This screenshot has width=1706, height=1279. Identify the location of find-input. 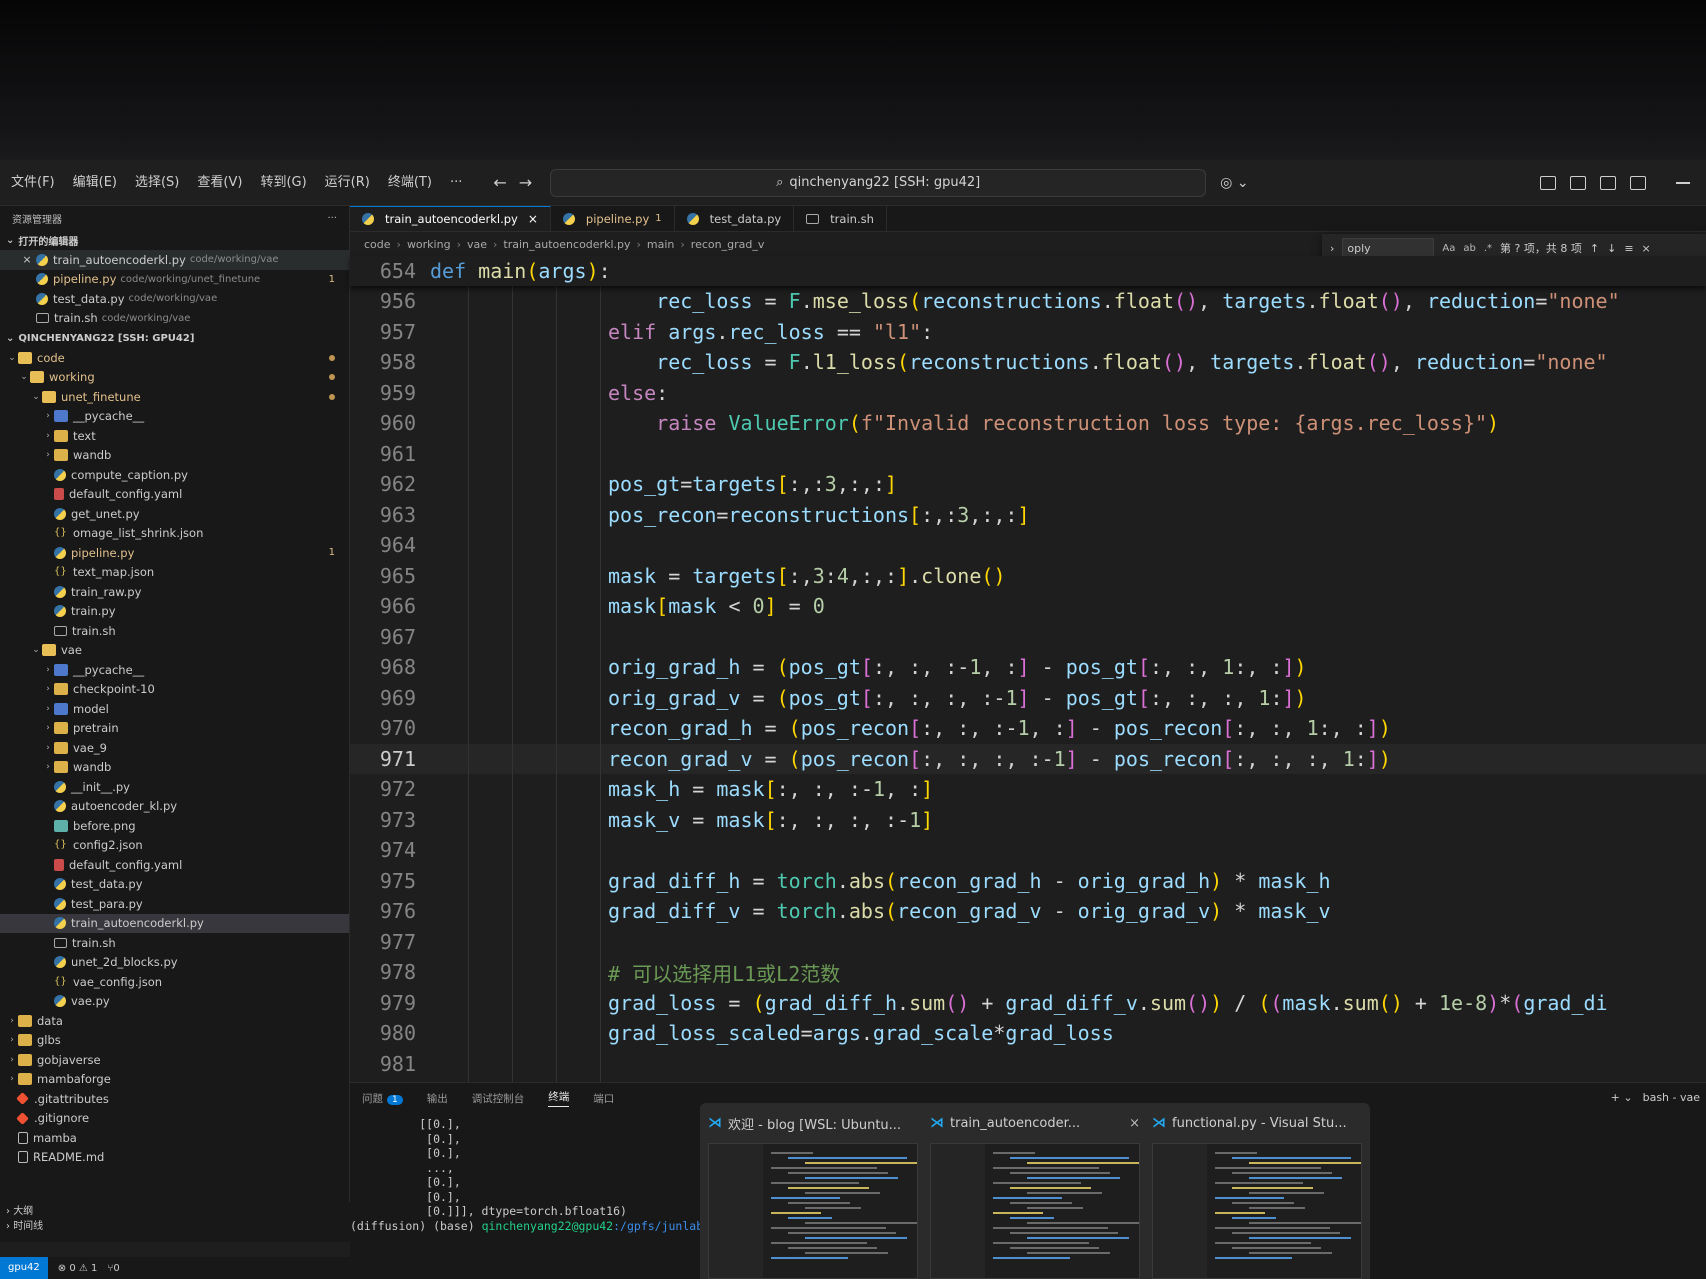
(1388, 248).